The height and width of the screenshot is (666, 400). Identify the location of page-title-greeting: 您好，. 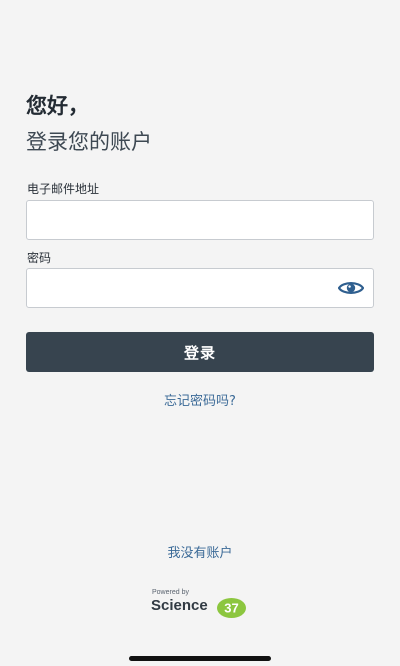
(57, 106).